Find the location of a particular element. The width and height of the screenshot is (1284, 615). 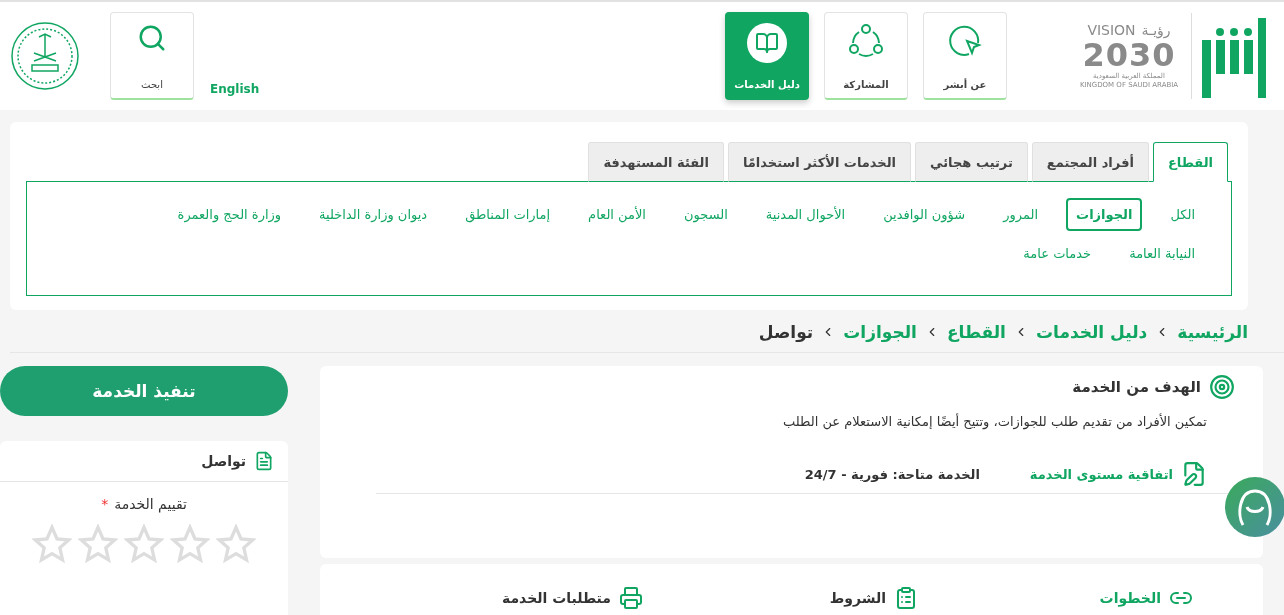

target-icon is located at coordinates (1222, 387).